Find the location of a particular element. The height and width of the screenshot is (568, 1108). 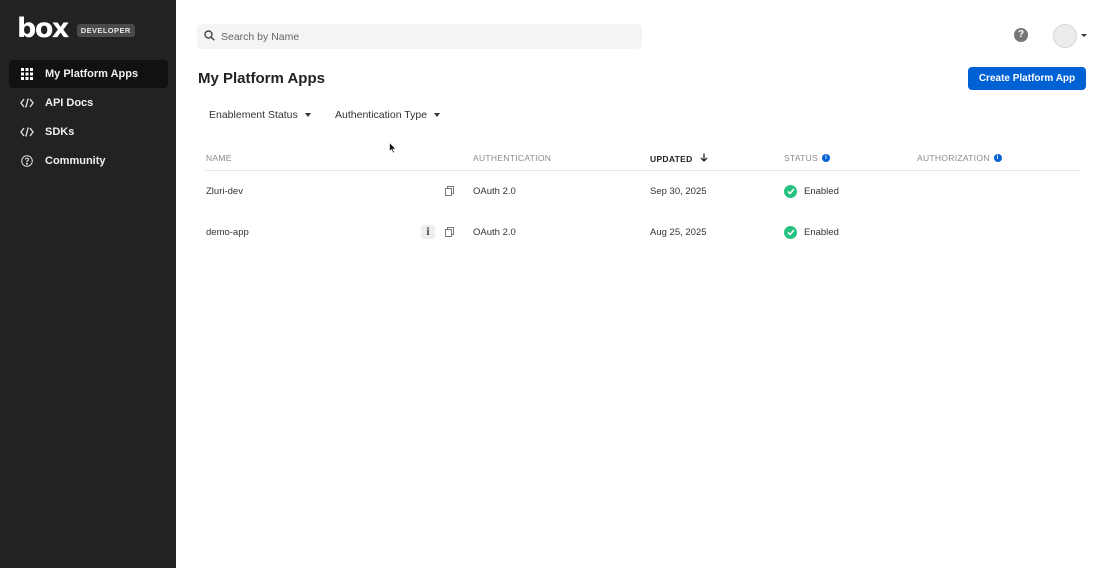

sidebar-item-label: SDKs is located at coordinates (60, 132).